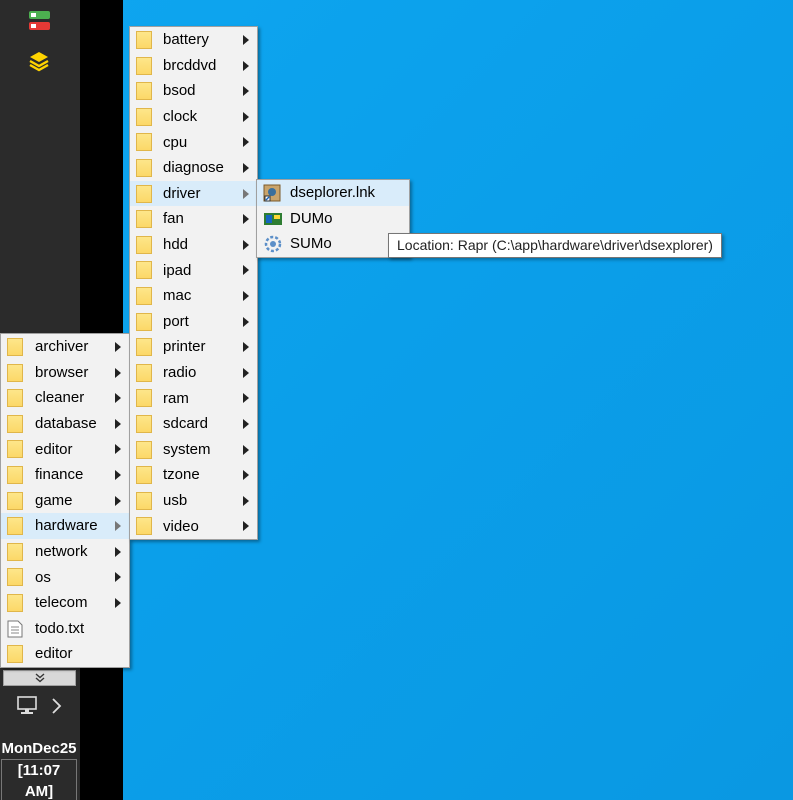 The width and height of the screenshot is (793, 800). What do you see at coordinates (193, 40) in the screenshot?
I see `hardware-menu-item: battery` at bounding box center [193, 40].